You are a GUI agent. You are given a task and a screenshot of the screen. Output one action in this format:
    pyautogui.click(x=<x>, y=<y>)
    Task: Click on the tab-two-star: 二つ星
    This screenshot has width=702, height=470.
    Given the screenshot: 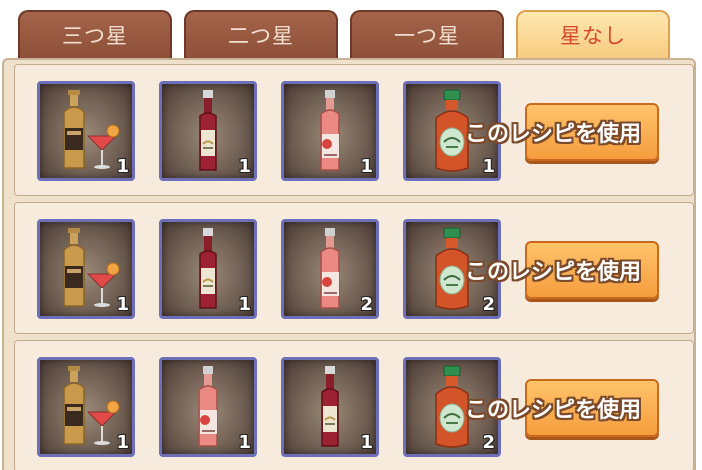 What is the action you would take?
    pyautogui.click(x=261, y=36)
    